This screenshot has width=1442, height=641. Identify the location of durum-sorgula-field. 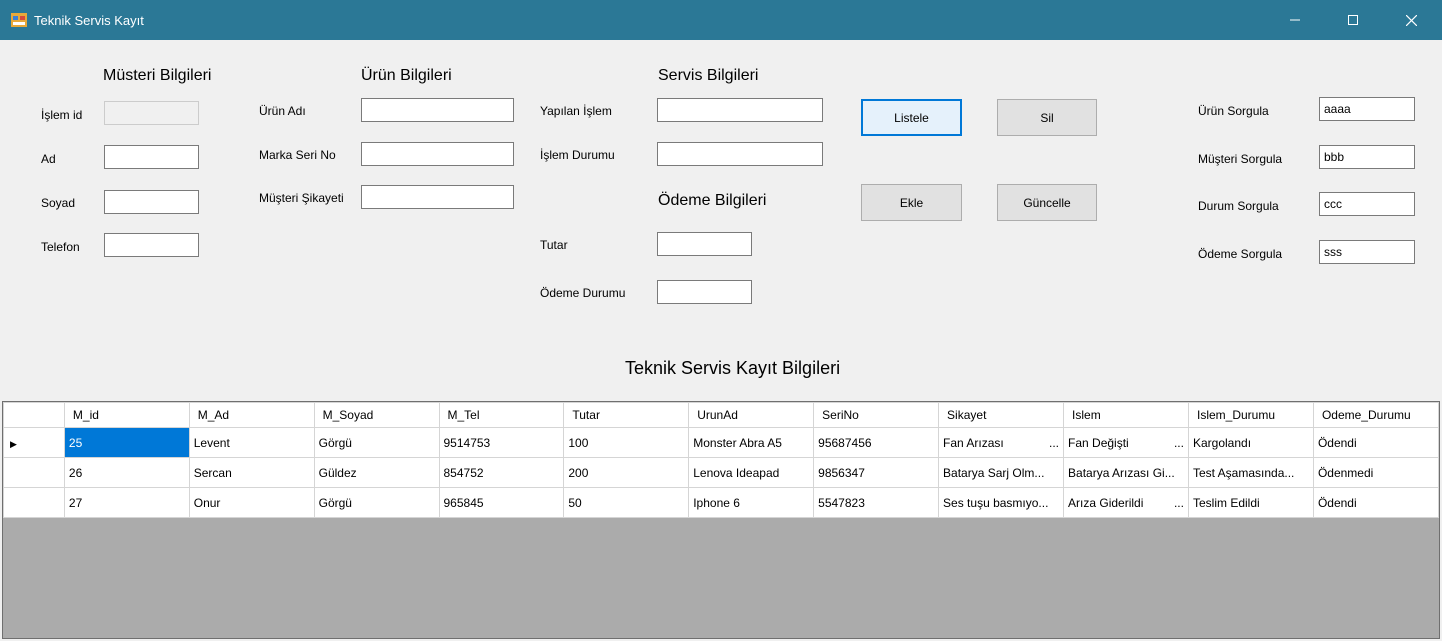
(1367, 204).